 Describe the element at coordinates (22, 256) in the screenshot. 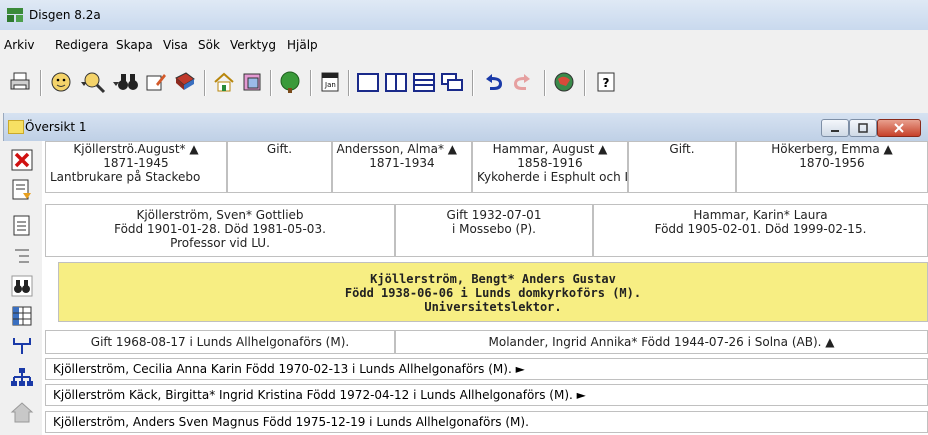

I see `outline-icon` at that location.